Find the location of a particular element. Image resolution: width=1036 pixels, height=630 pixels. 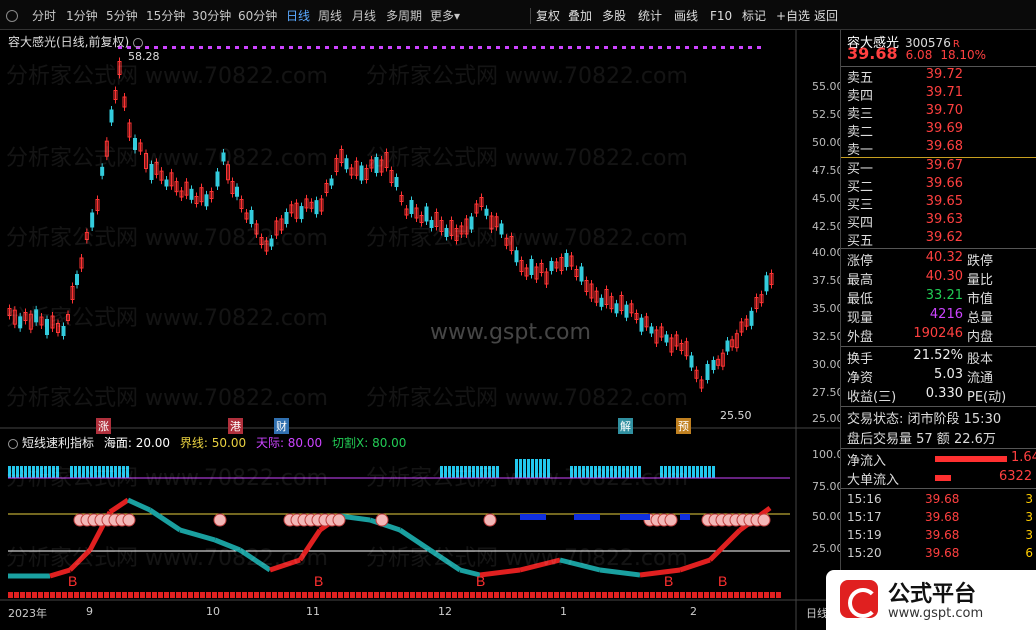

bid-row: 买五 39.62 is located at coordinates (941, 239).